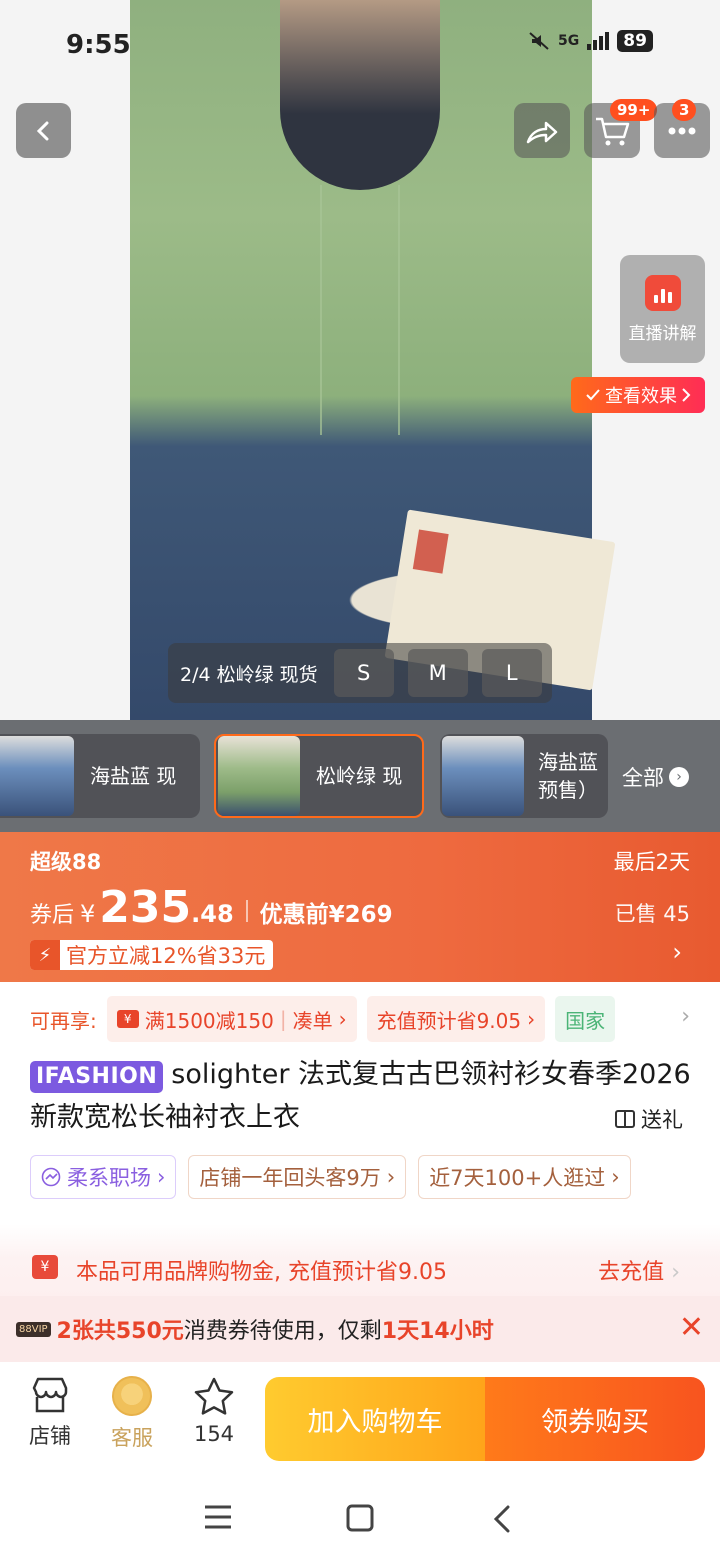 This screenshot has height=1567, width=720. What do you see at coordinates (684, 110) in the screenshot?
I see `message-badge: 3` at bounding box center [684, 110].